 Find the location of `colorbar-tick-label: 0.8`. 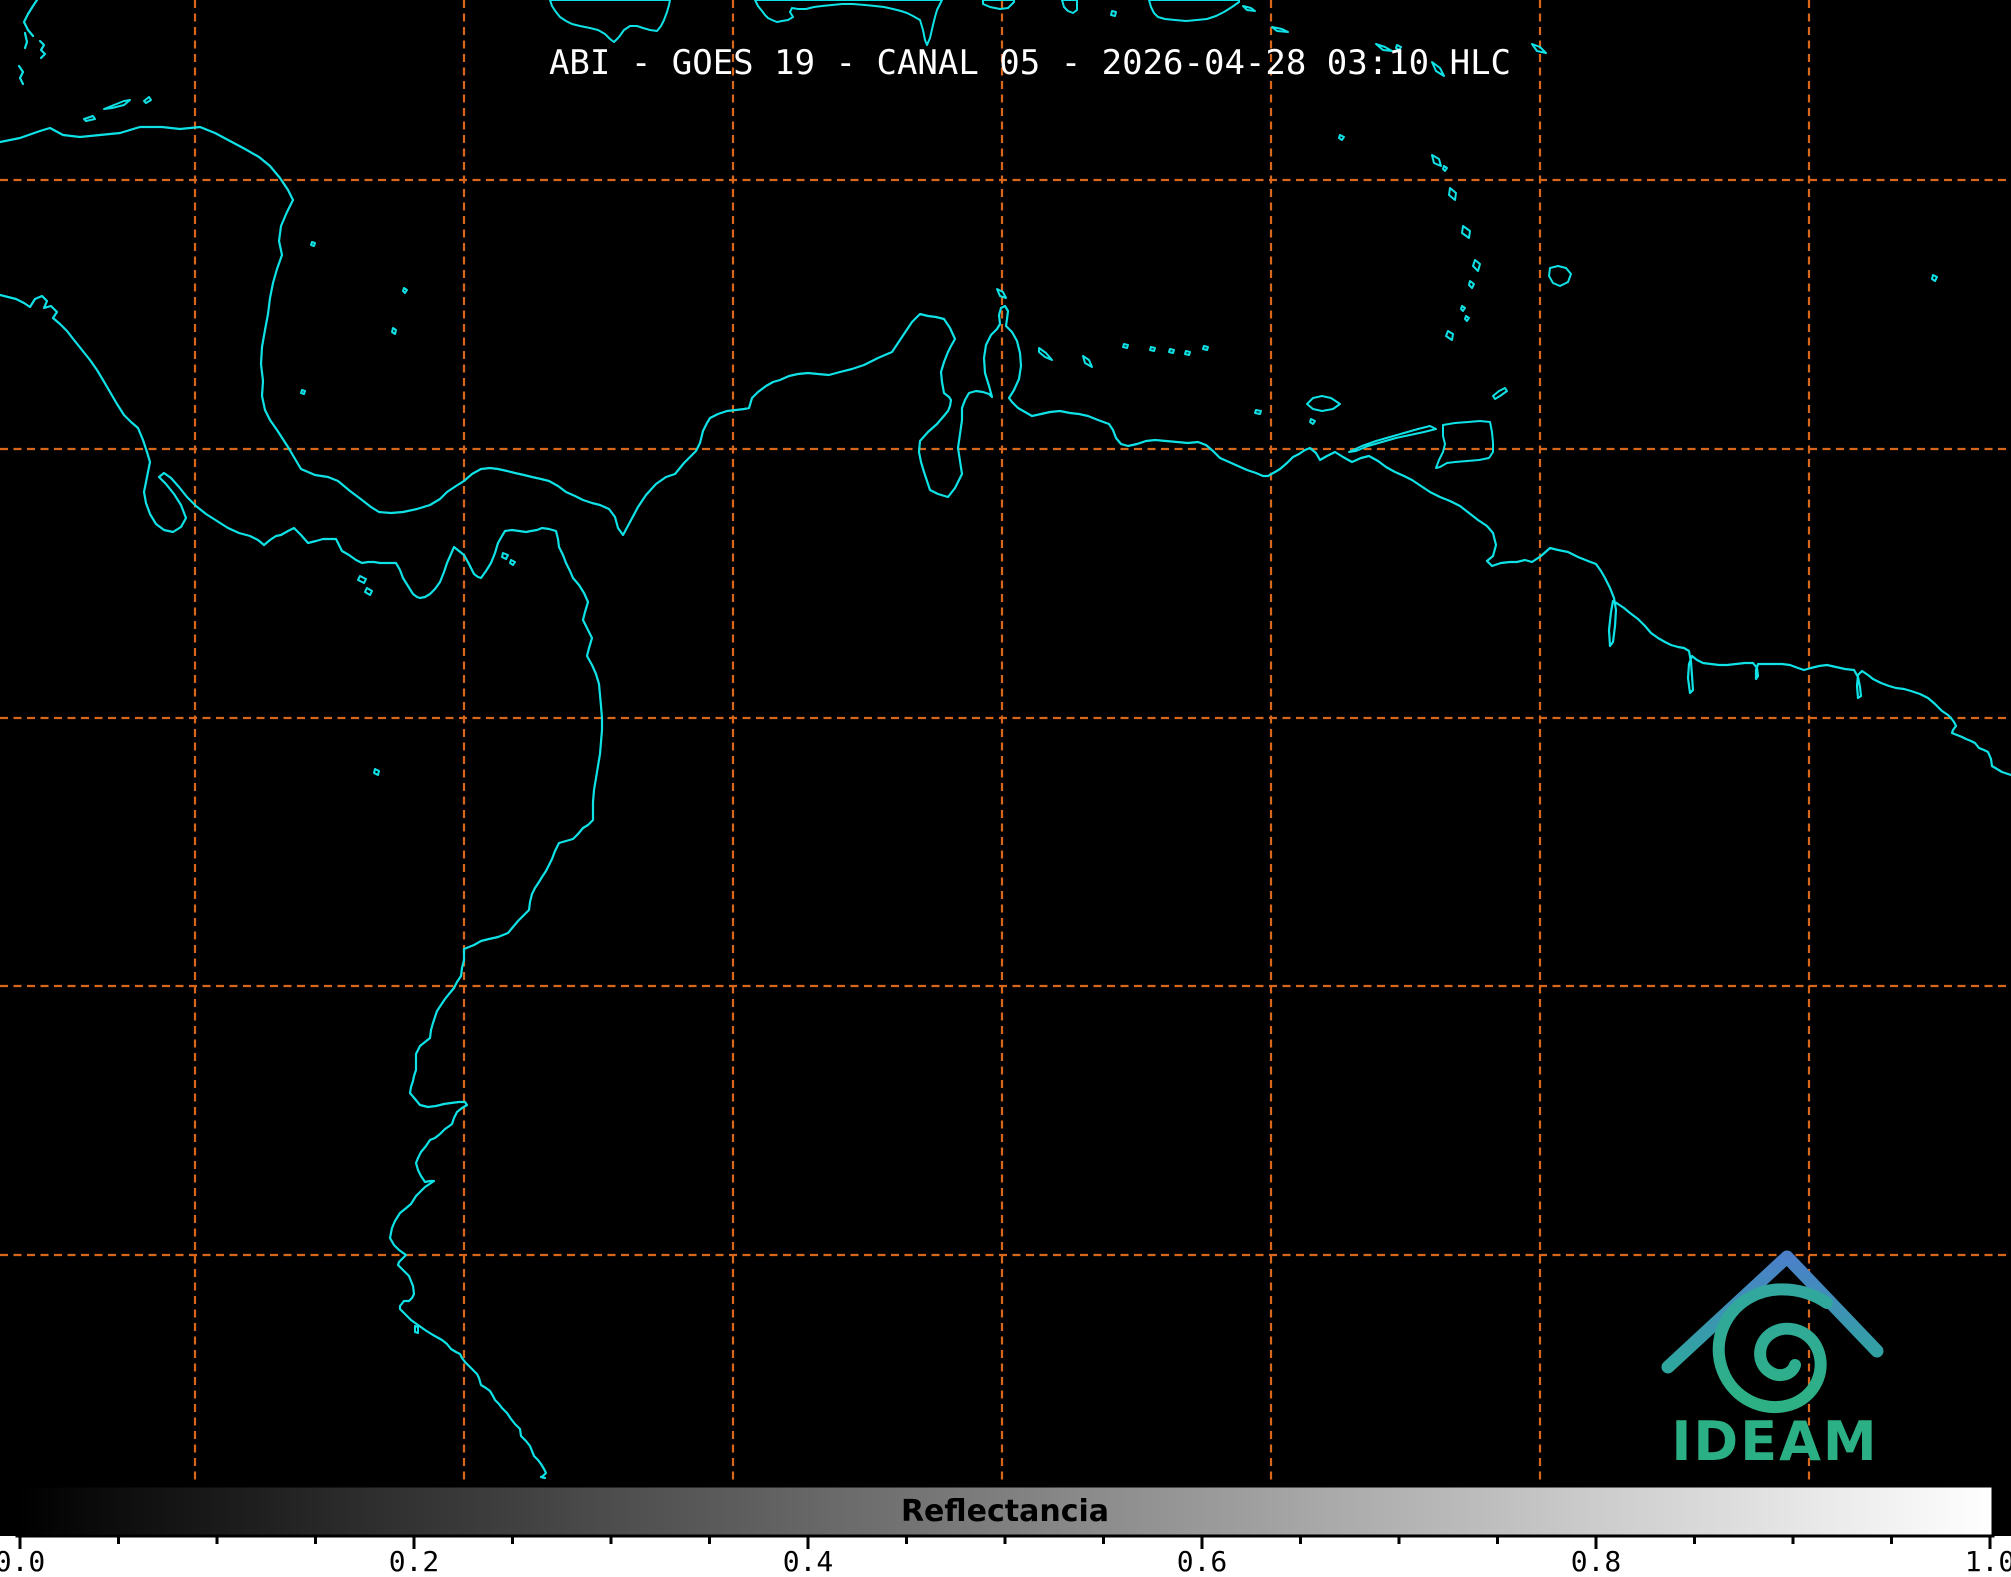

colorbar-tick-label: 0.8 is located at coordinates (1596, 1561).